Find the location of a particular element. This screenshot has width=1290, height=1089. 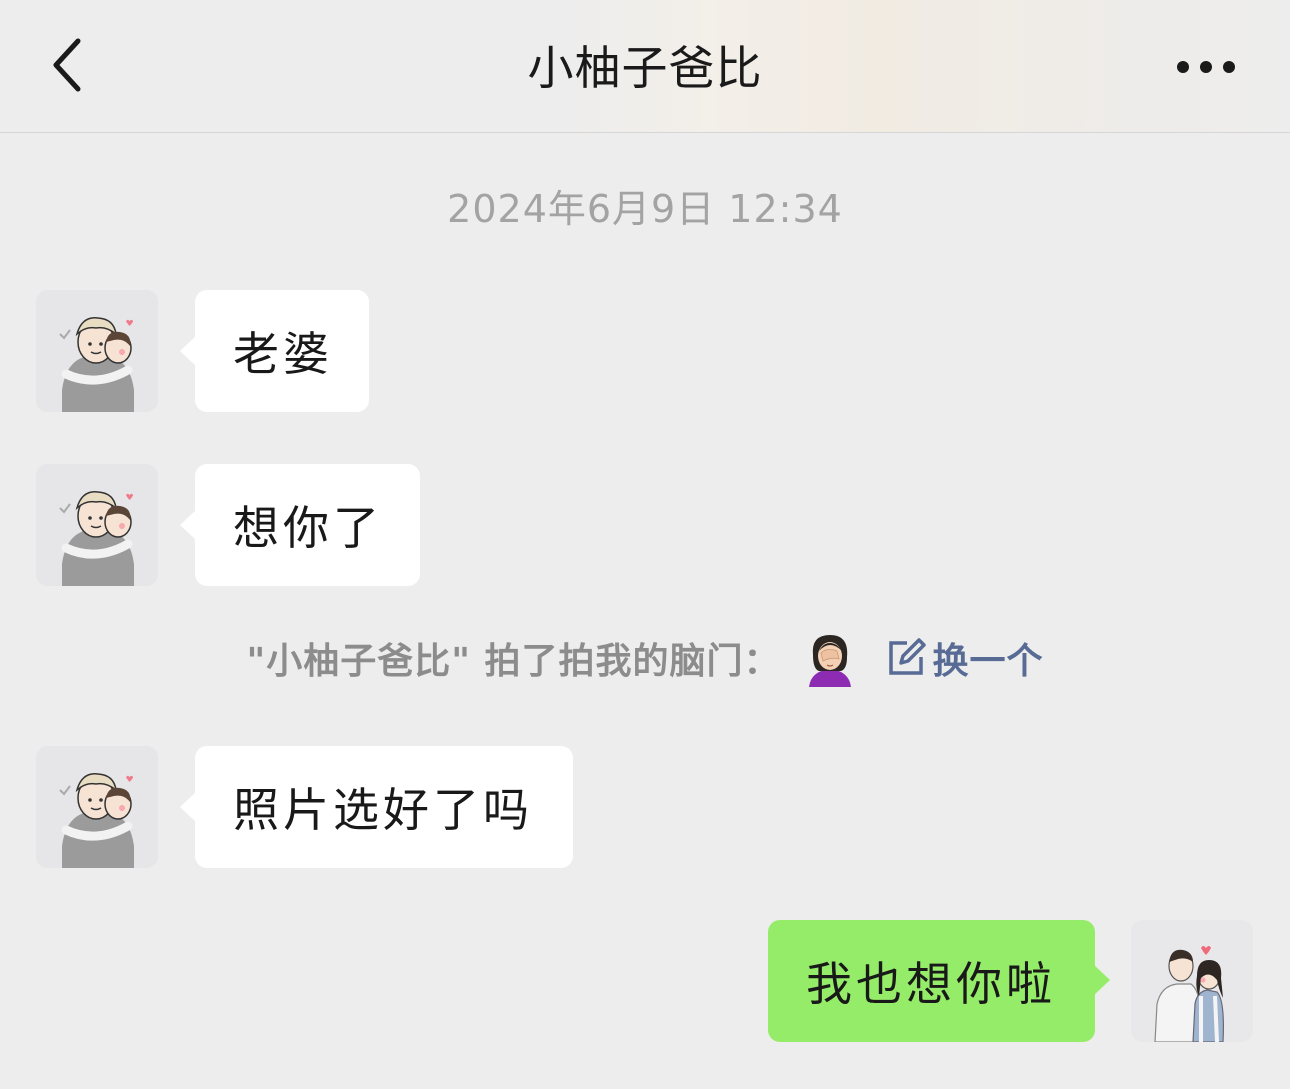

more-dots-icon is located at coordinates (1206, 67).